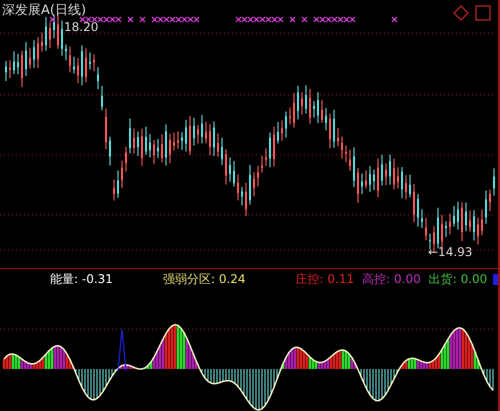  Describe the element at coordinates (81, 279) in the screenshot. I see `indicator-reading: 能量: -0.31` at that location.